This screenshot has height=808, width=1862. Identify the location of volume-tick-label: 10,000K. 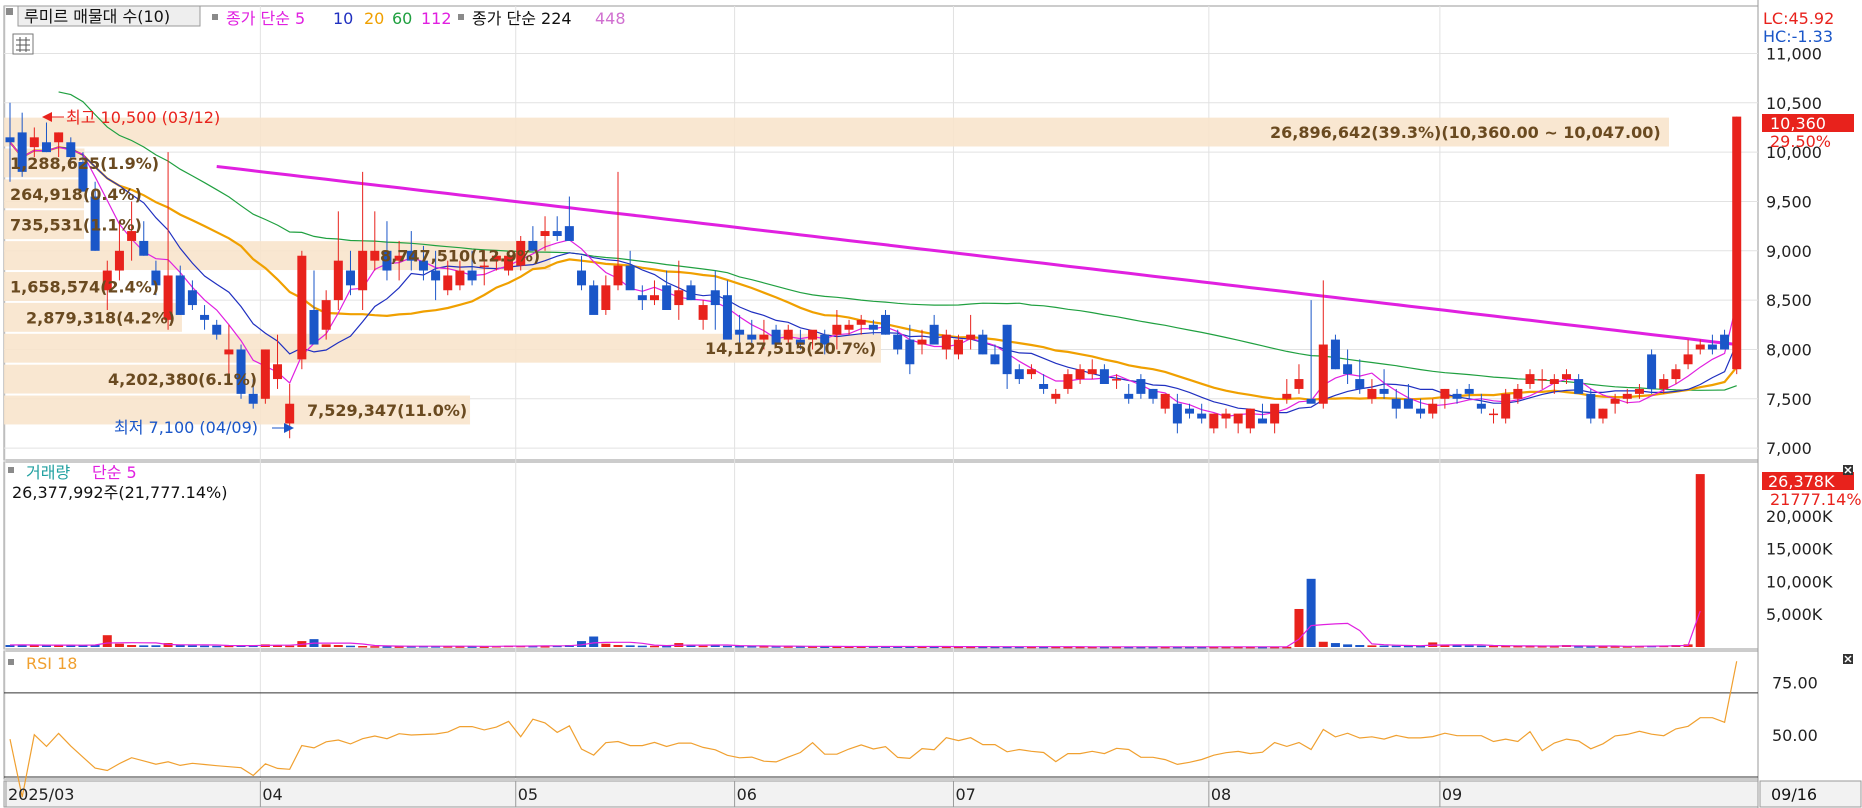
(1799, 581).